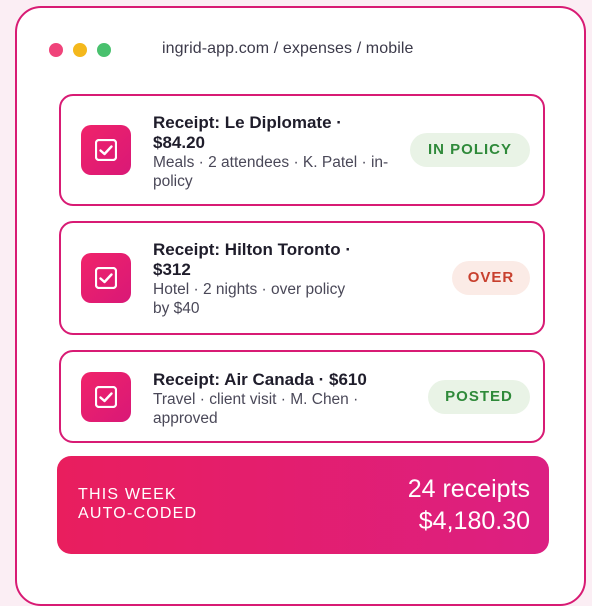 Image resolution: width=592 pixels, height=606 pixels. I want to click on receipt-title-line: Receipt: Le Diplomate ·, so click(247, 122).